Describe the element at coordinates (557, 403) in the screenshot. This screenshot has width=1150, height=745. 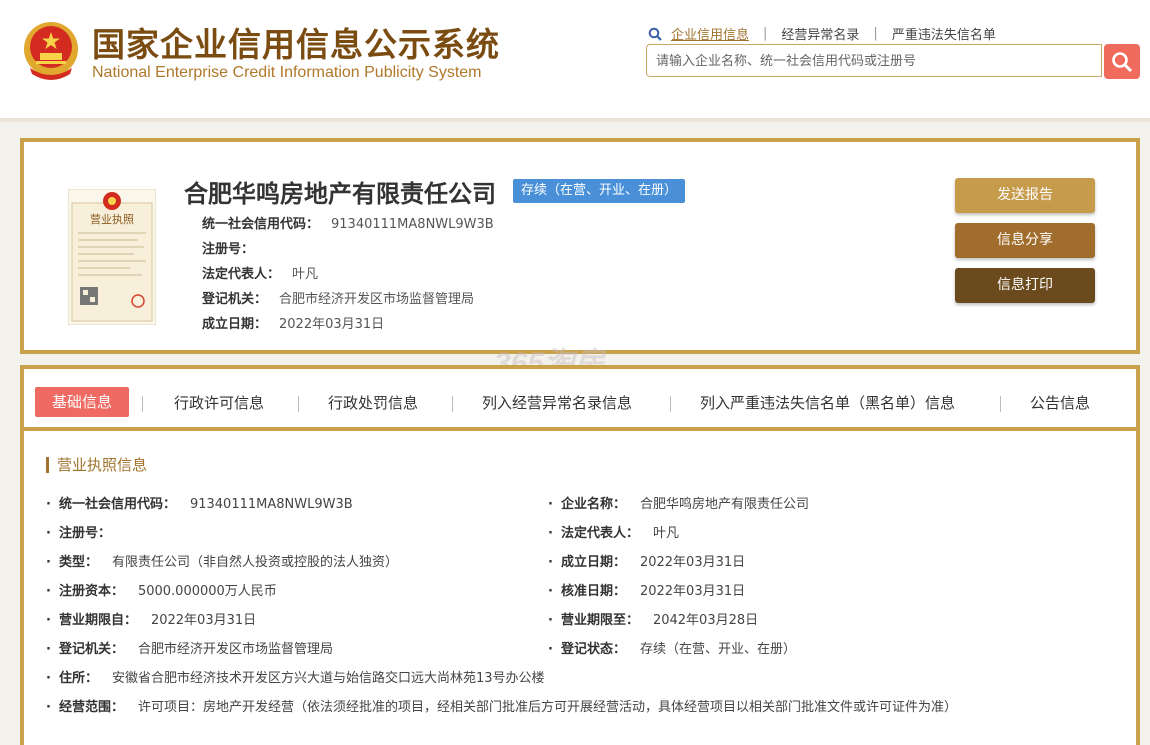
I see `tab-abnormal-list: 列入经营异常名录信息` at that location.